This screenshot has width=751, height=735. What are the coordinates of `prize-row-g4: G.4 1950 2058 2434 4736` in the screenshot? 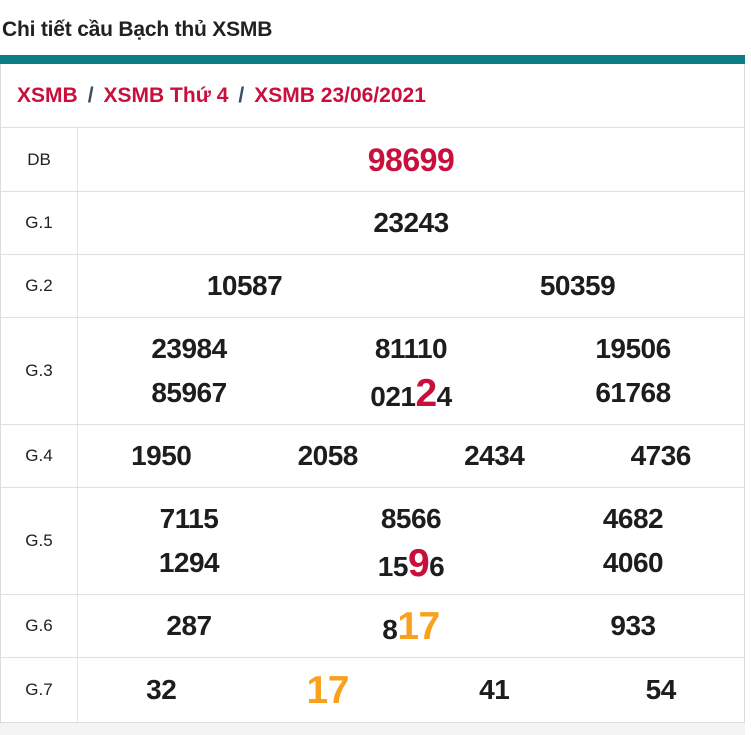 It's located at (372, 456).